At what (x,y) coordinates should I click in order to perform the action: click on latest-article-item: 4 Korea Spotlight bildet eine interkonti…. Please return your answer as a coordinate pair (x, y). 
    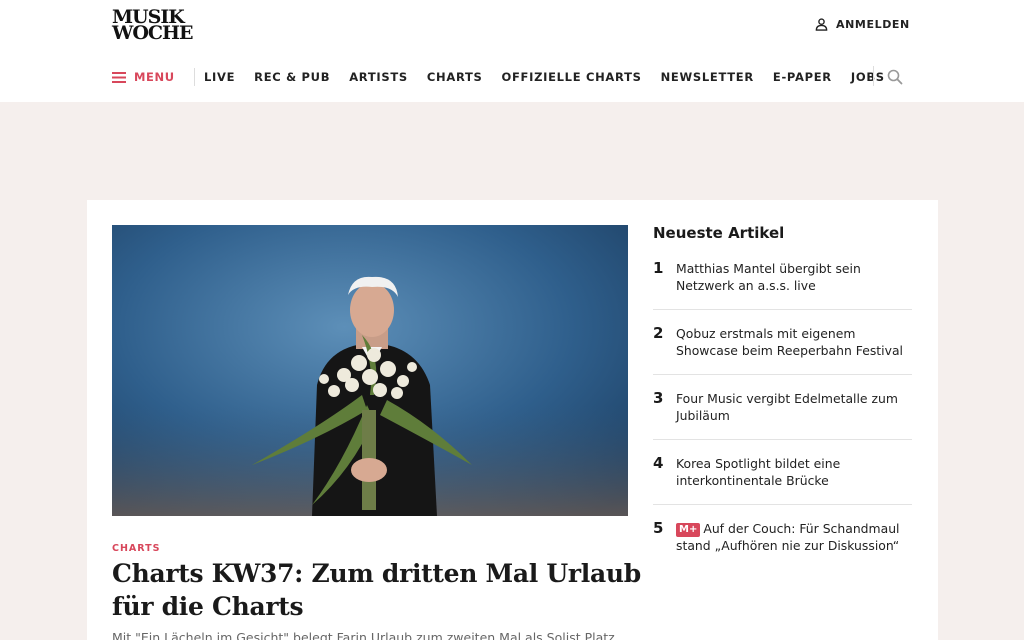
    Looking at the image, I should click on (782, 480).